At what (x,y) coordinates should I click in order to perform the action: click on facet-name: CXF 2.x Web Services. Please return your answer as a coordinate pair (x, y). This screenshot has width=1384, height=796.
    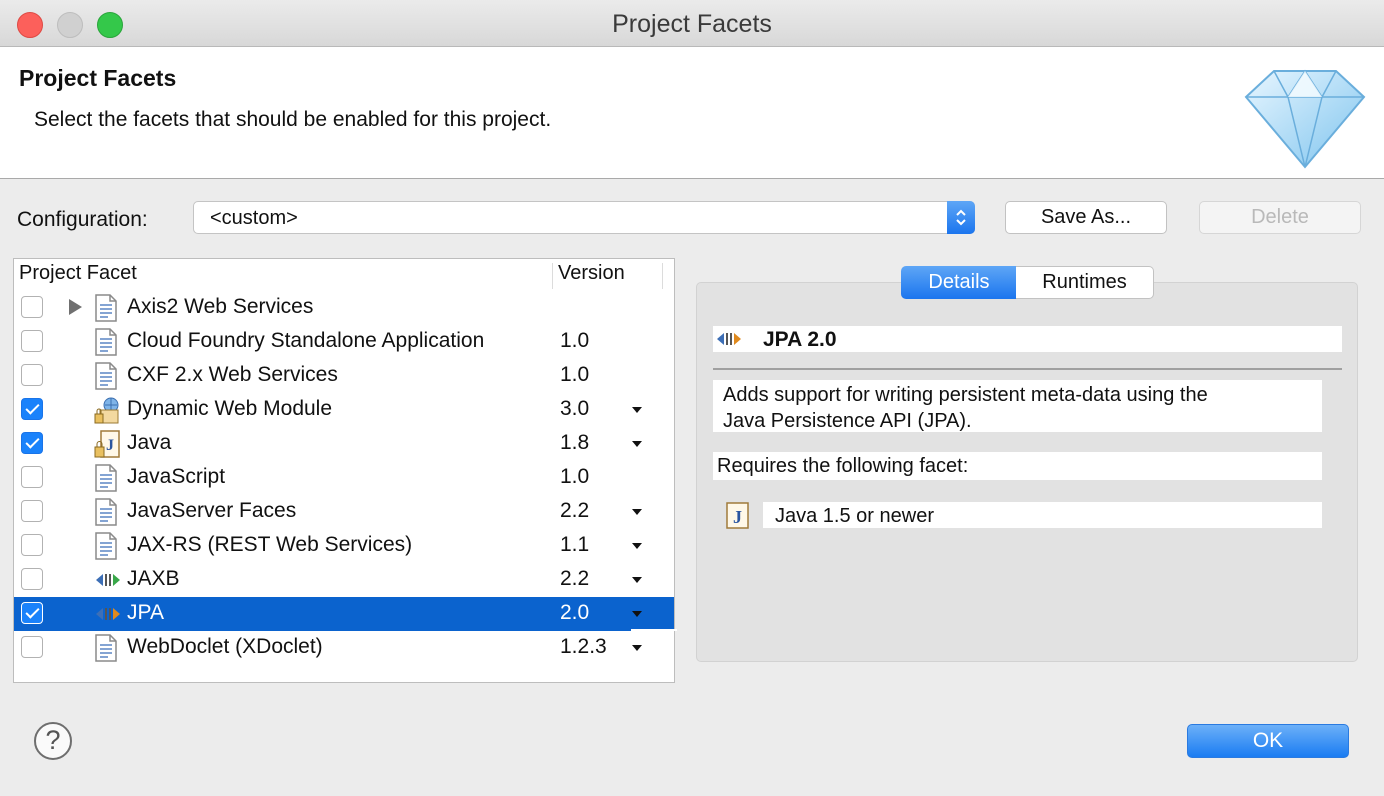
    Looking at the image, I should click on (232, 374).